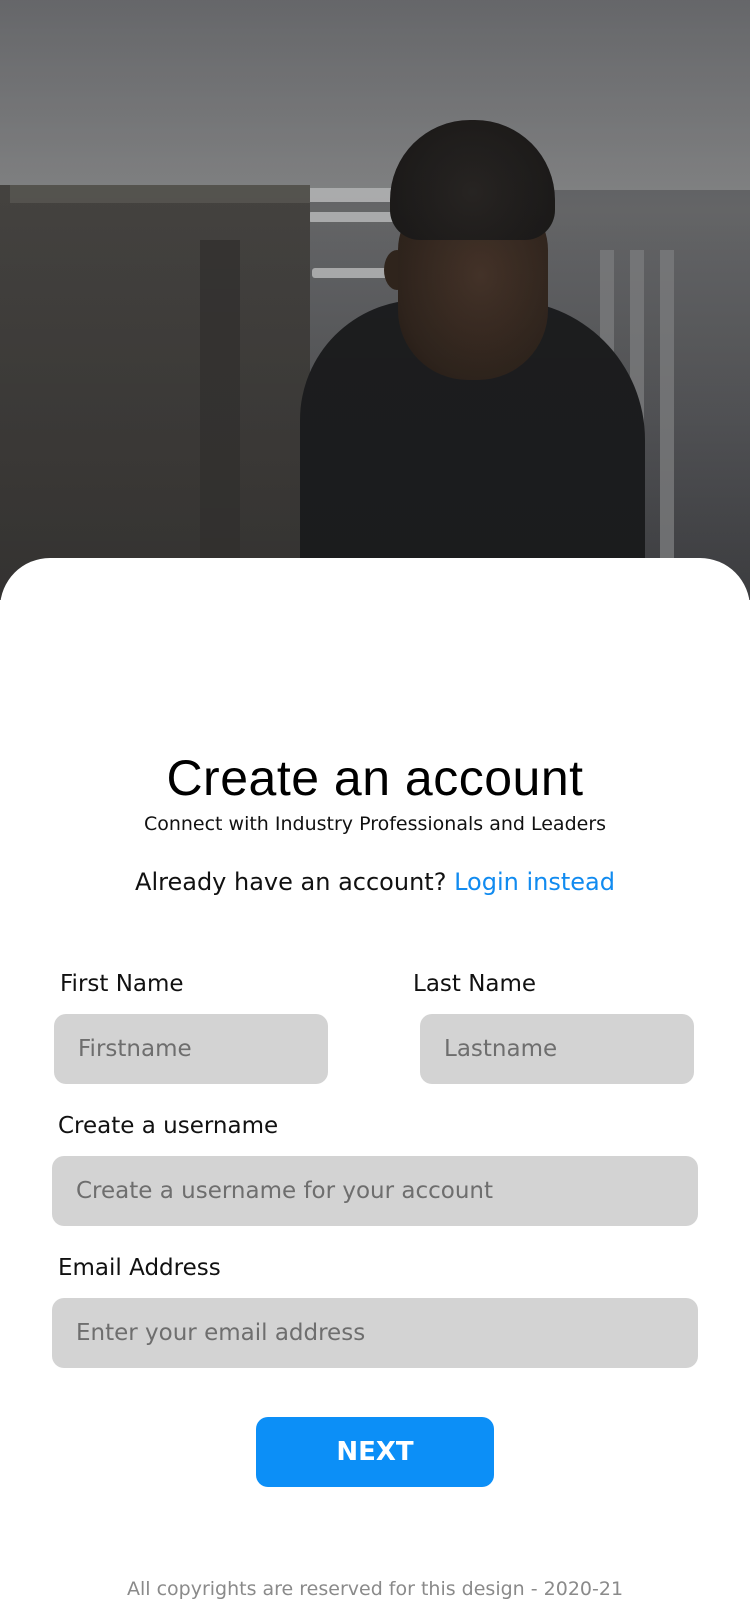 The height and width of the screenshot is (1624, 750). Describe the element at coordinates (122, 984) in the screenshot. I see `first-name-label: First Name` at that location.